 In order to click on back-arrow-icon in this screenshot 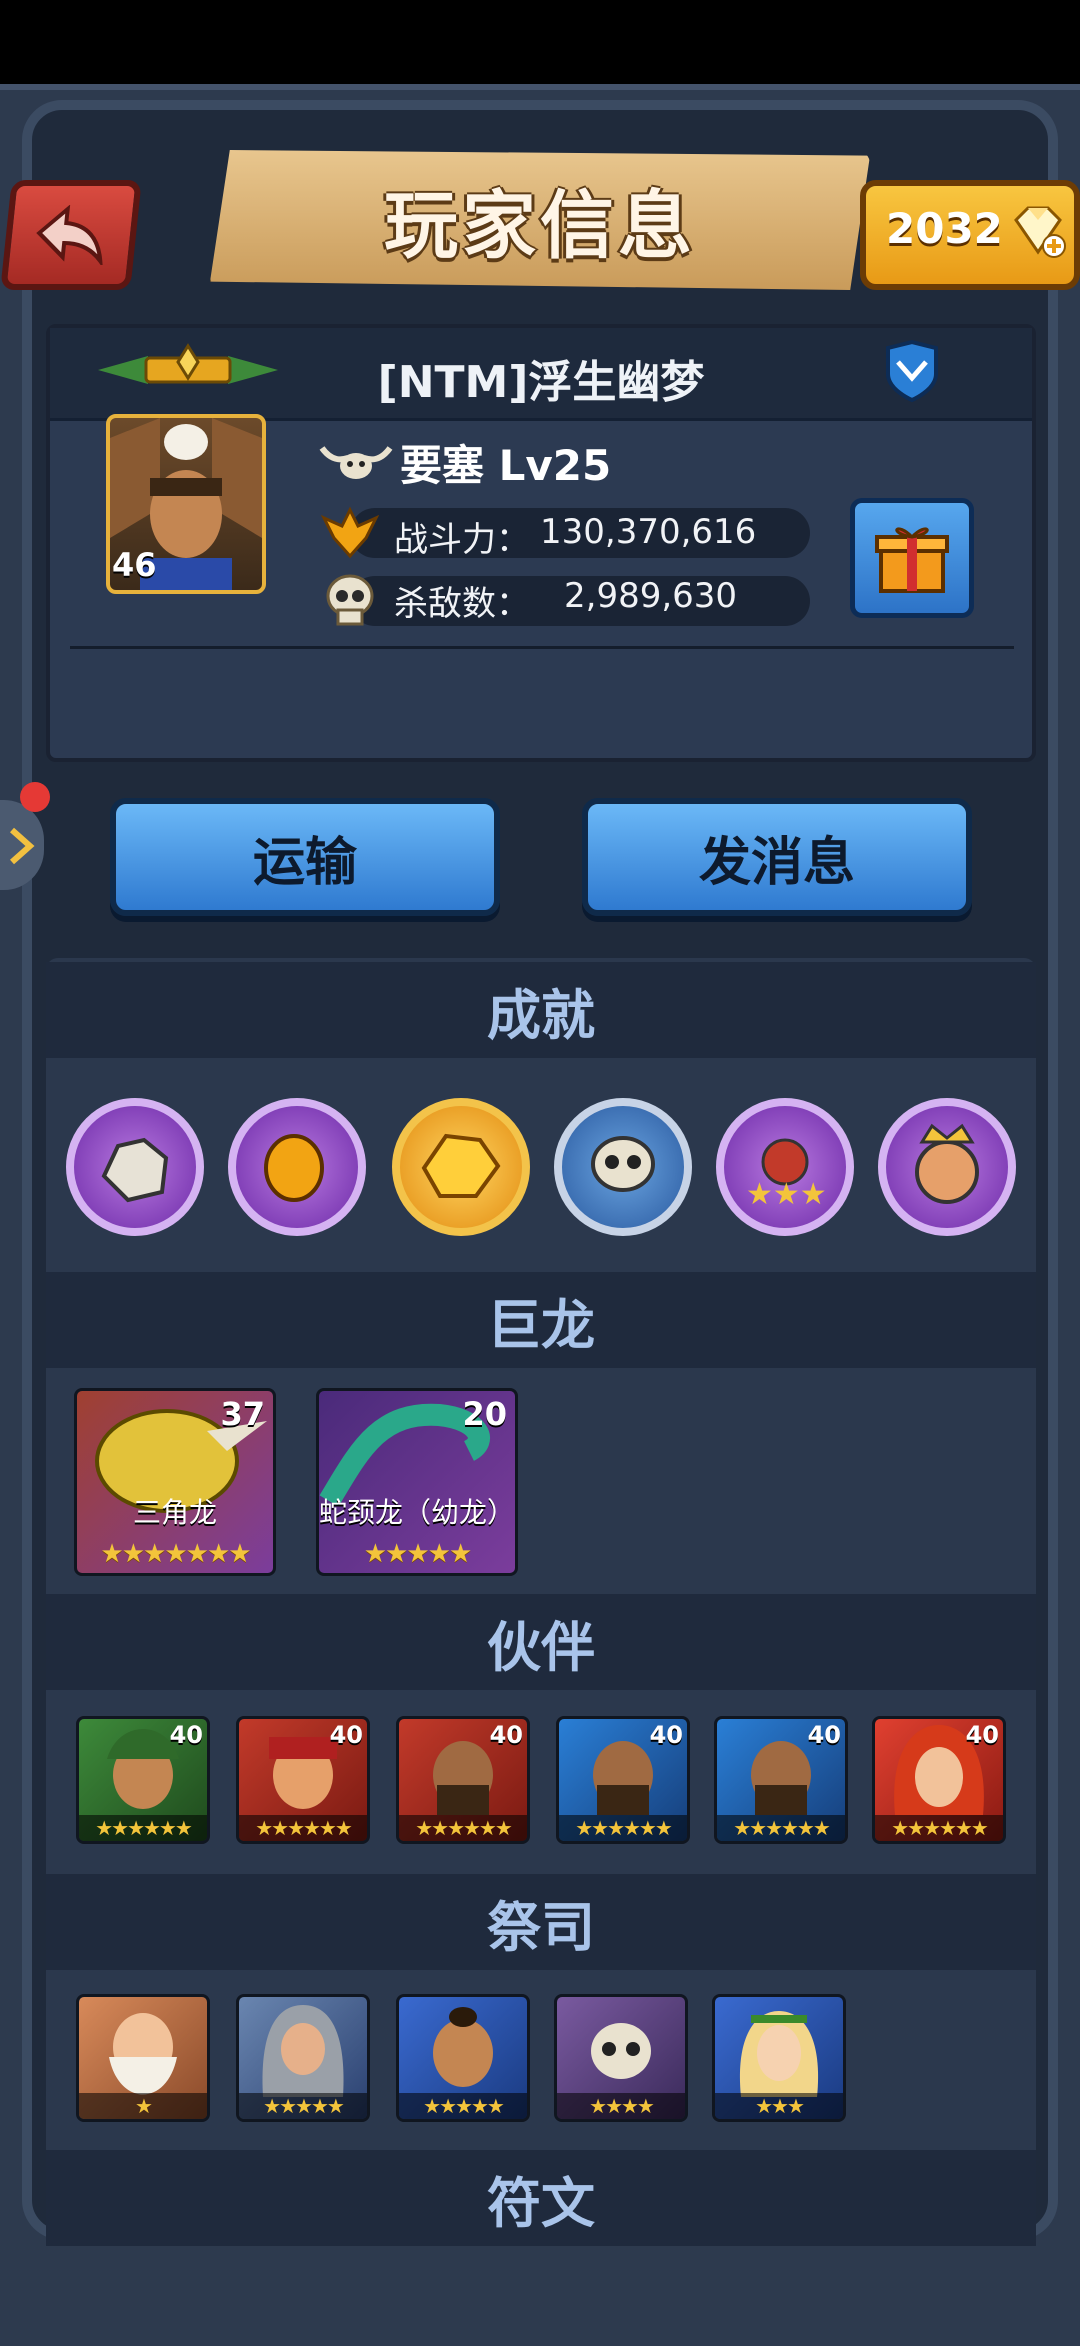, I will do `click(69, 235)`.